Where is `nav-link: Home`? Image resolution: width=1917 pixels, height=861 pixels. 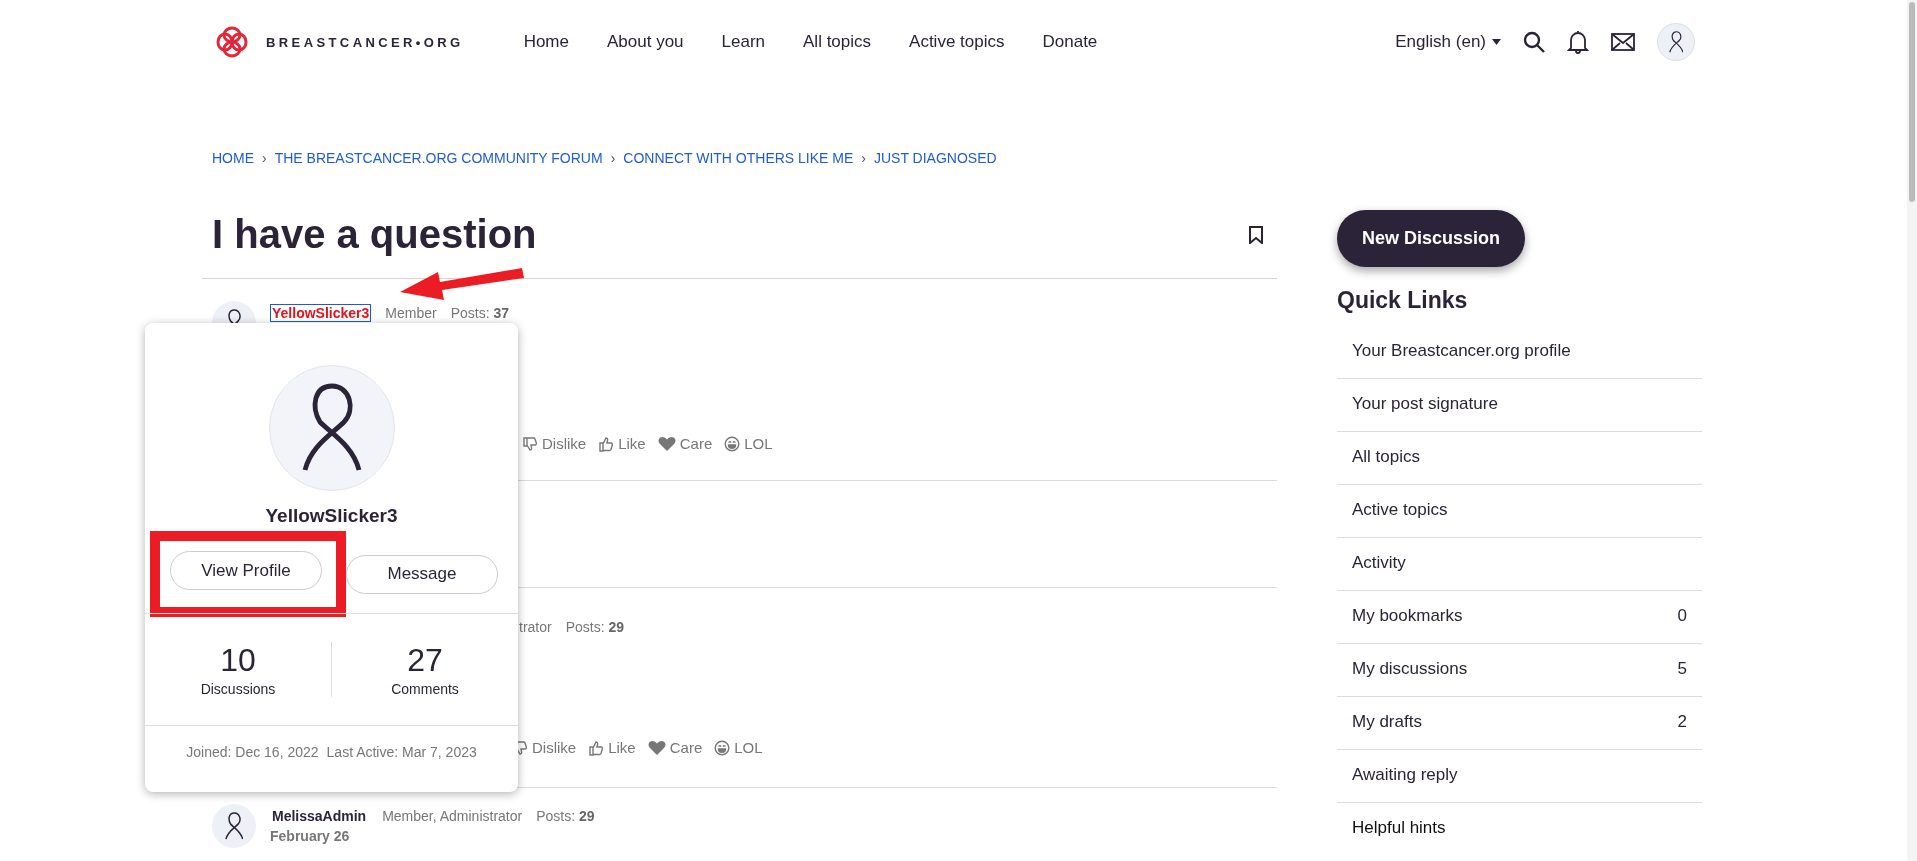
nav-link: Home is located at coordinates (546, 42).